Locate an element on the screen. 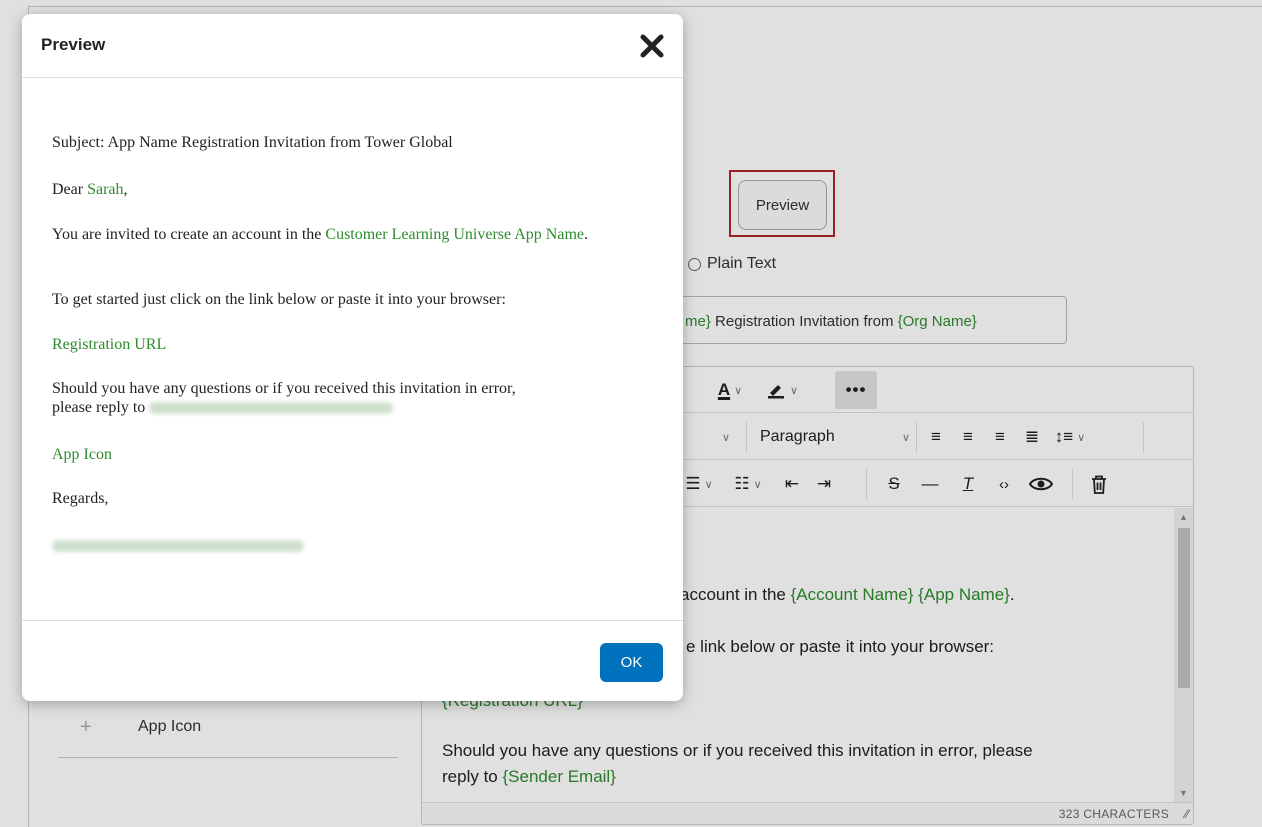  modal-footer: OK is located at coordinates (352, 660).